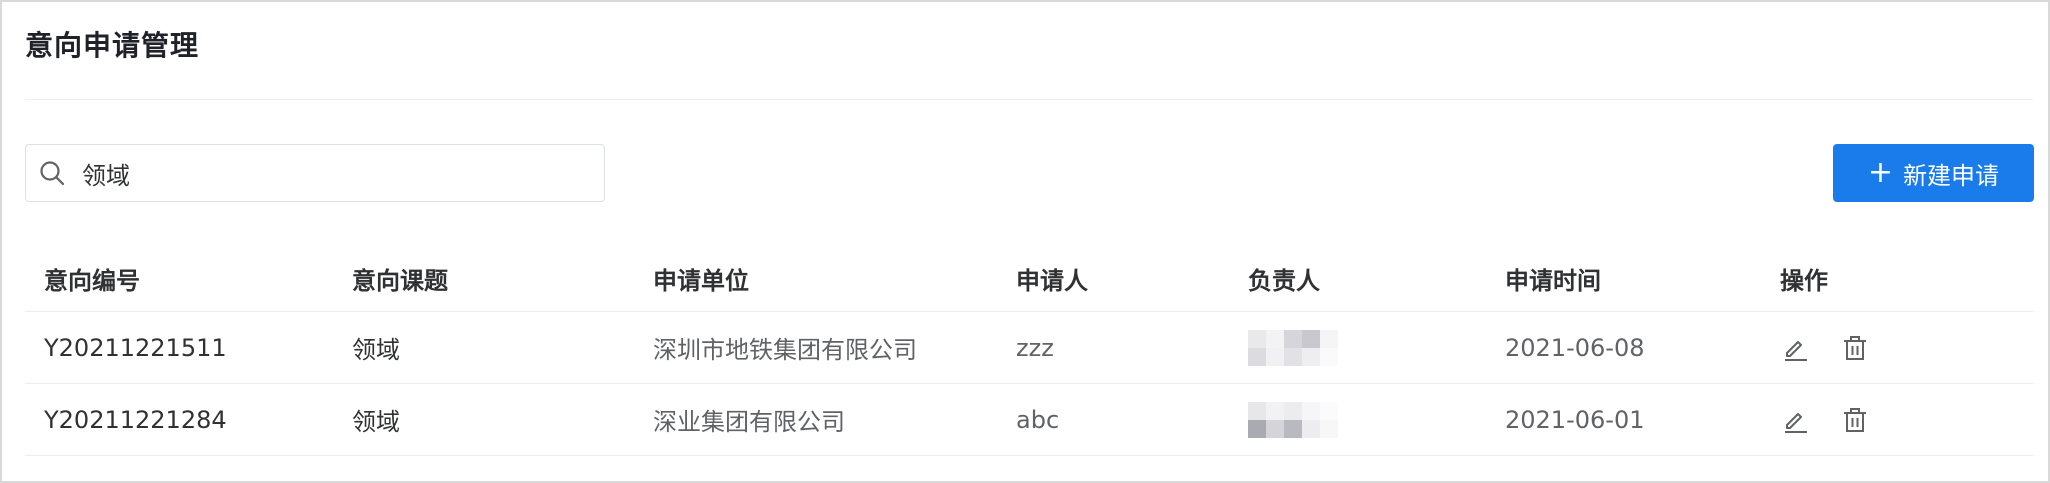  Describe the element at coordinates (92, 278) in the screenshot. I see `column-header-id: 意向编号` at that location.